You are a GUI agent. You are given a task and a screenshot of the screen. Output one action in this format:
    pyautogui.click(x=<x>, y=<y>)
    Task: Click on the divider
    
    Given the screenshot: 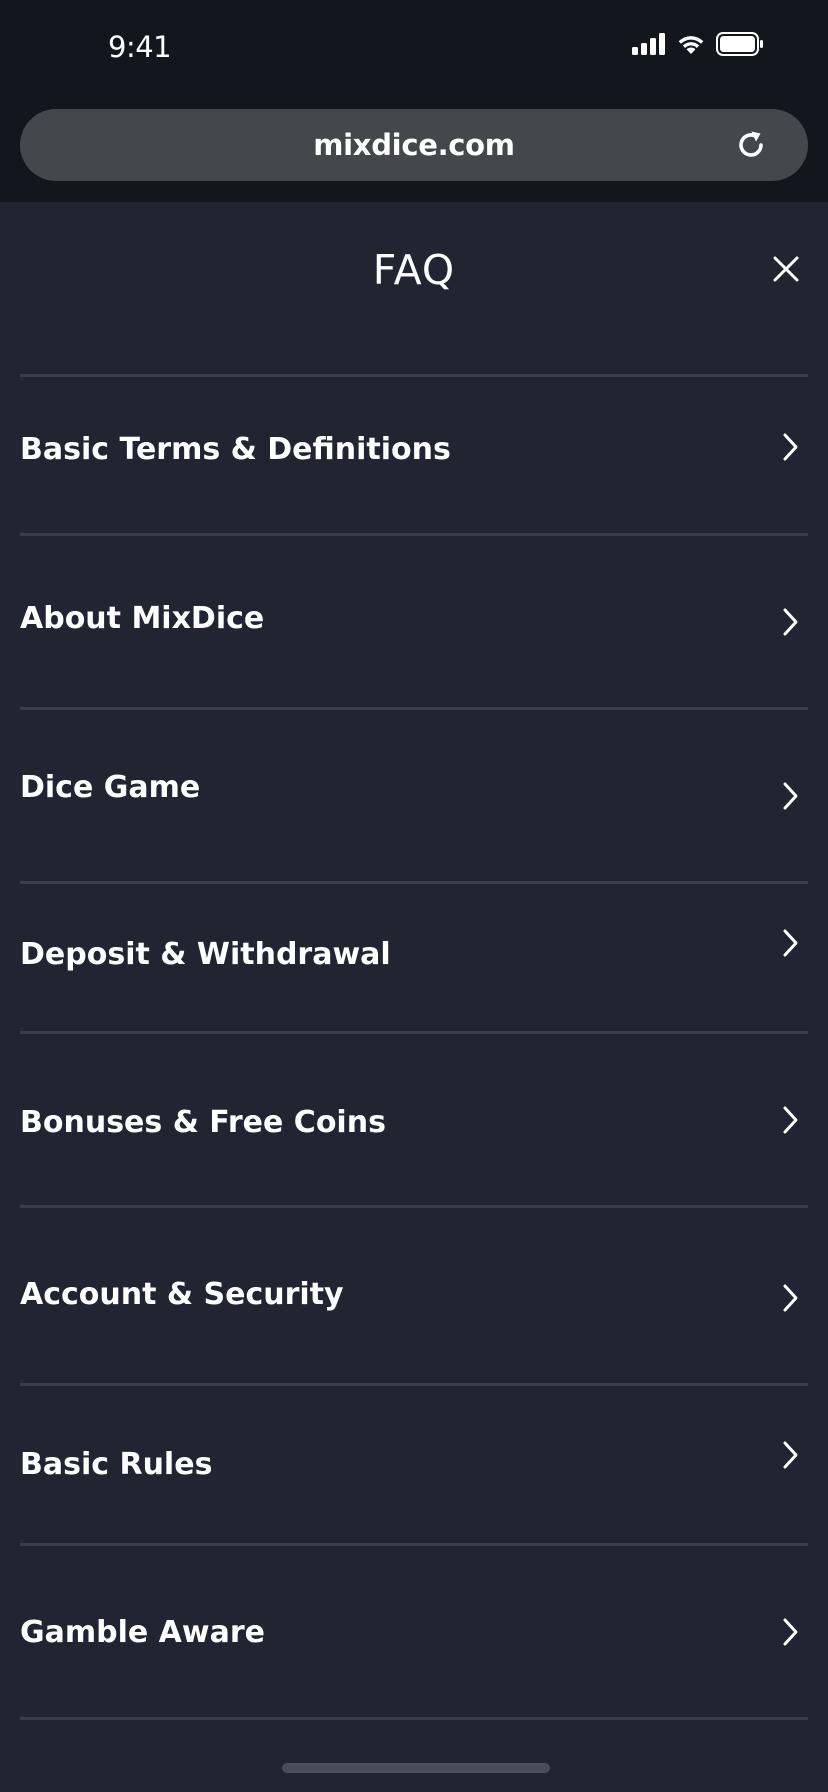 What is the action you would take?
    pyautogui.click(x=414, y=1718)
    